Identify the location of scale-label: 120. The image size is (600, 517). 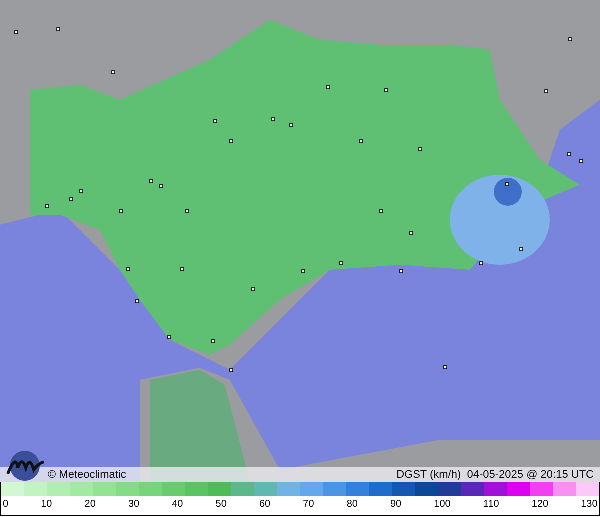
(540, 504).